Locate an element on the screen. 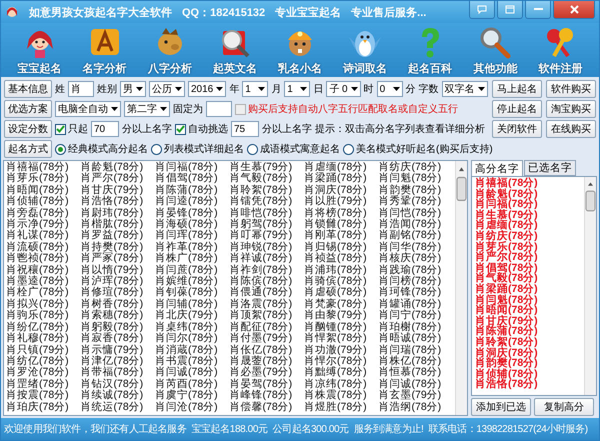 This screenshot has height=441, width=600. name-cell: 肖虐硕(78分) is located at coordinates (341, 293).